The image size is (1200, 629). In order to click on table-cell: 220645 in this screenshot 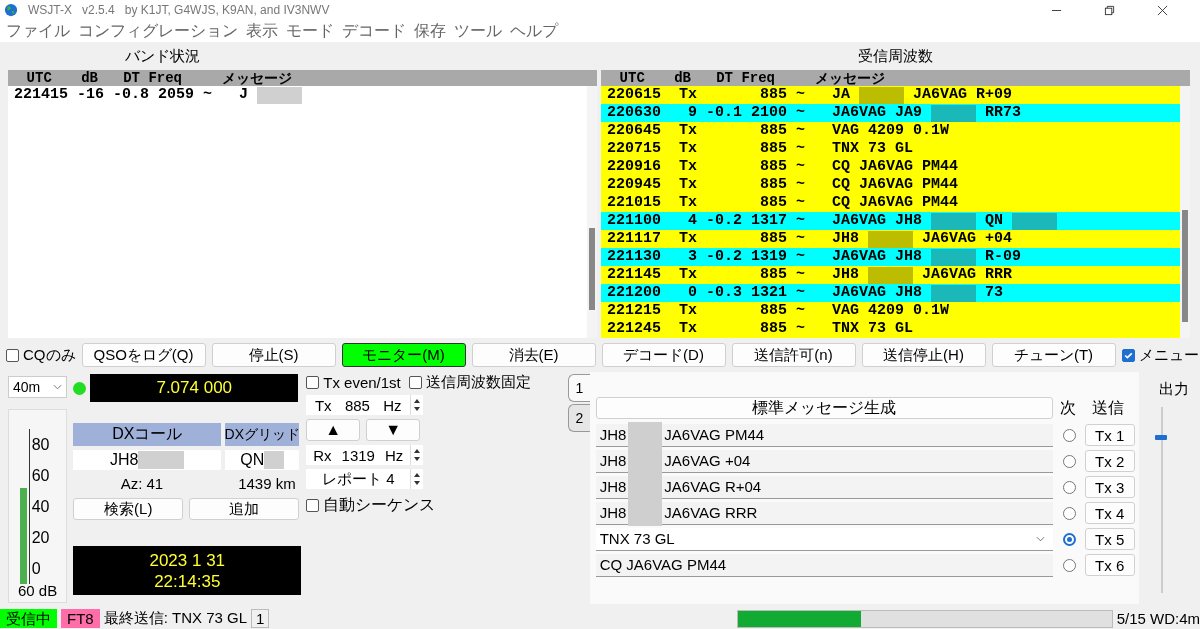, I will do `click(634, 131)`.